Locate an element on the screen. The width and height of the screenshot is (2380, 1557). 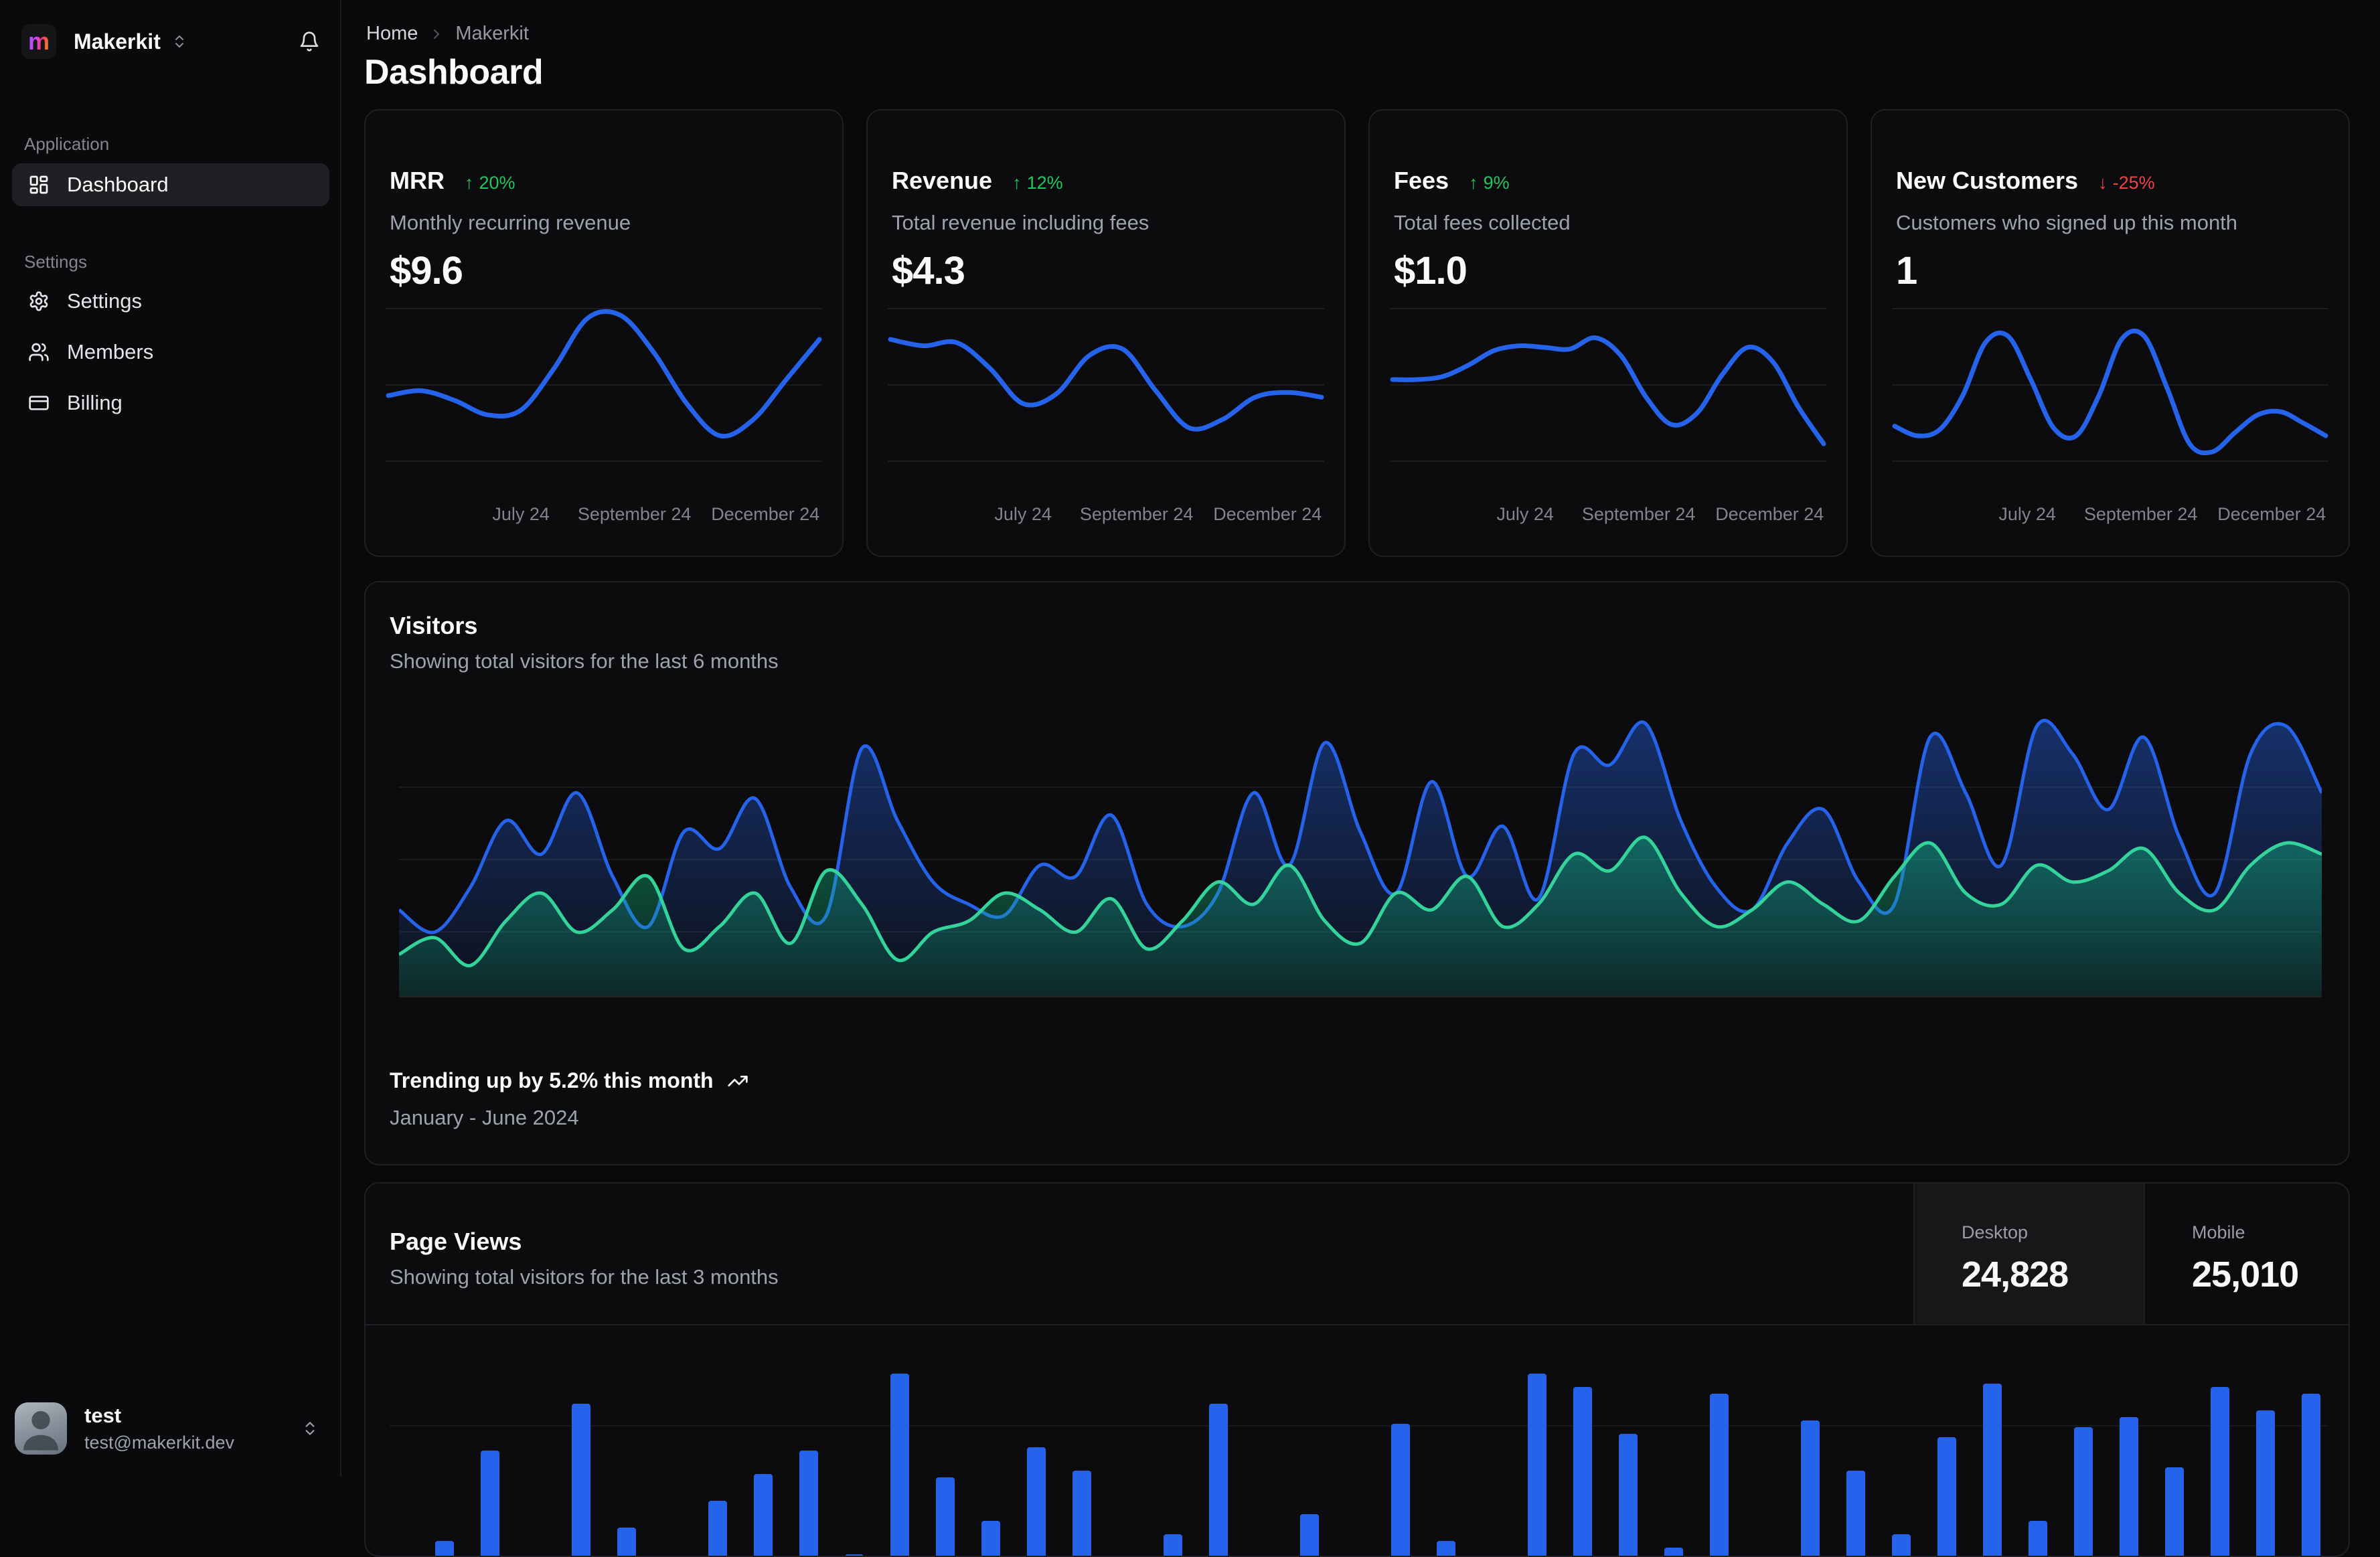
toggle-label: Desktop is located at coordinates (1995, 1232).